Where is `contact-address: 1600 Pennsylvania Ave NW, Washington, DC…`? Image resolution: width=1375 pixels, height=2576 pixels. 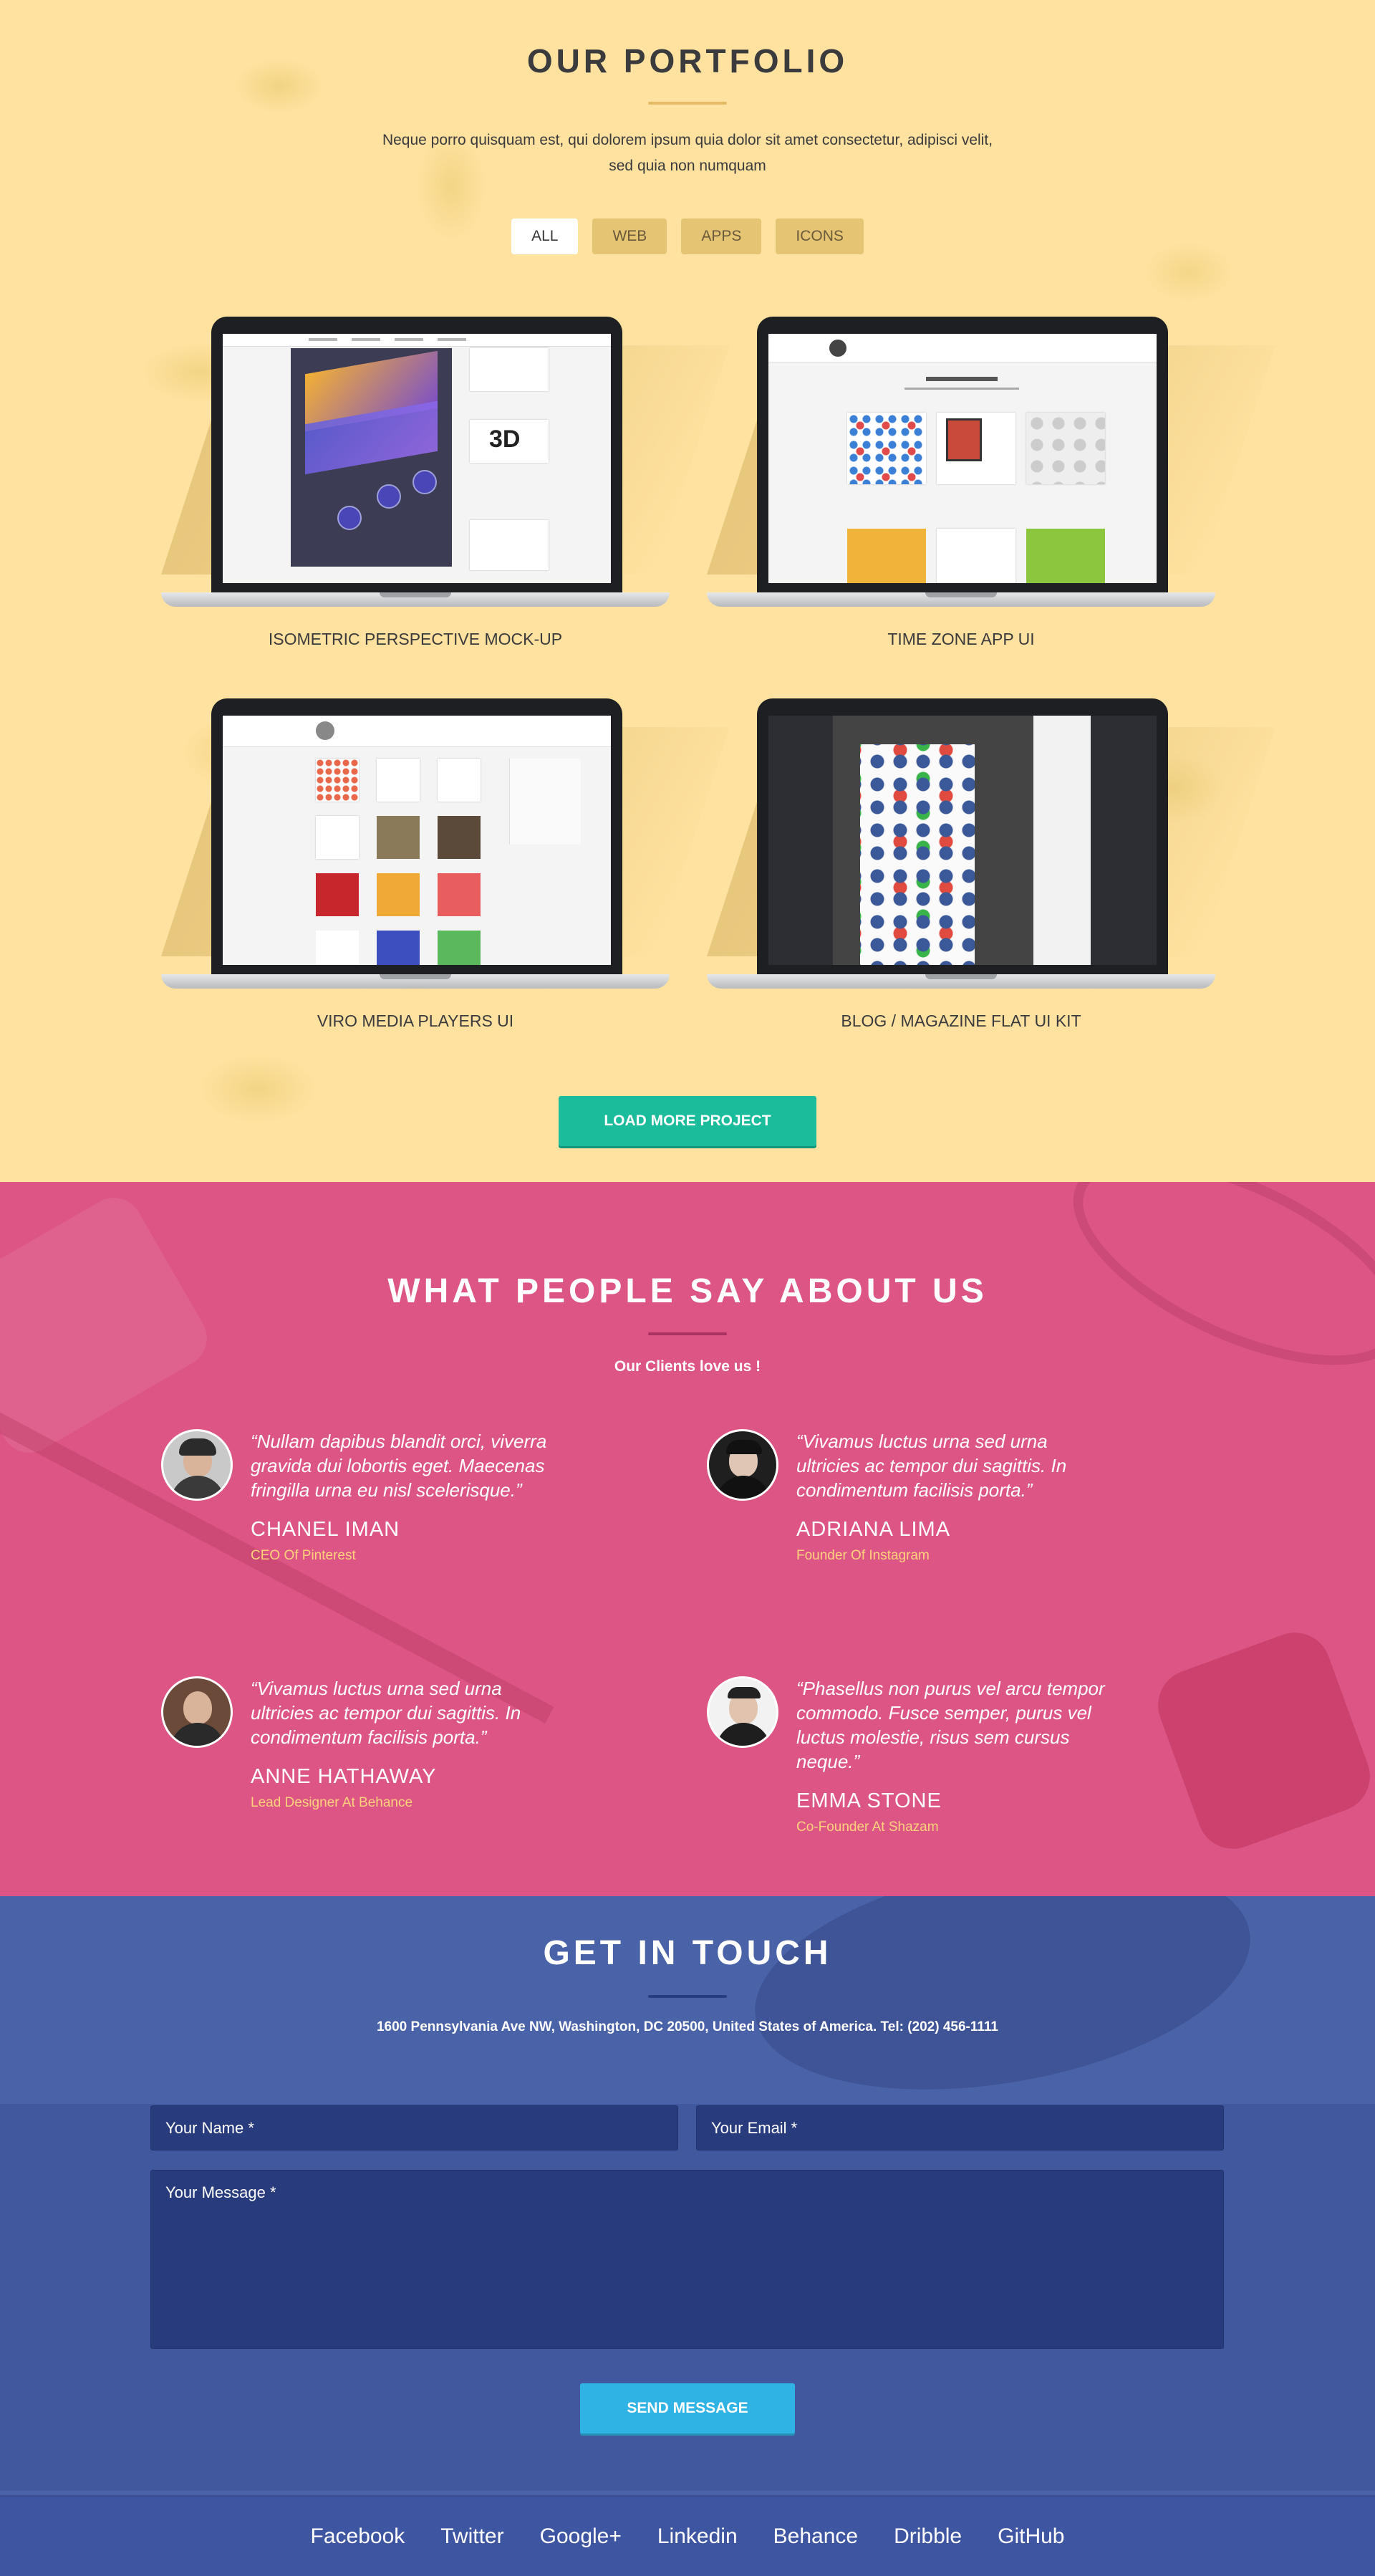
contact-address: 1600 Pennsylvania Ave NW, Washington, DC… is located at coordinates (687, 2027).